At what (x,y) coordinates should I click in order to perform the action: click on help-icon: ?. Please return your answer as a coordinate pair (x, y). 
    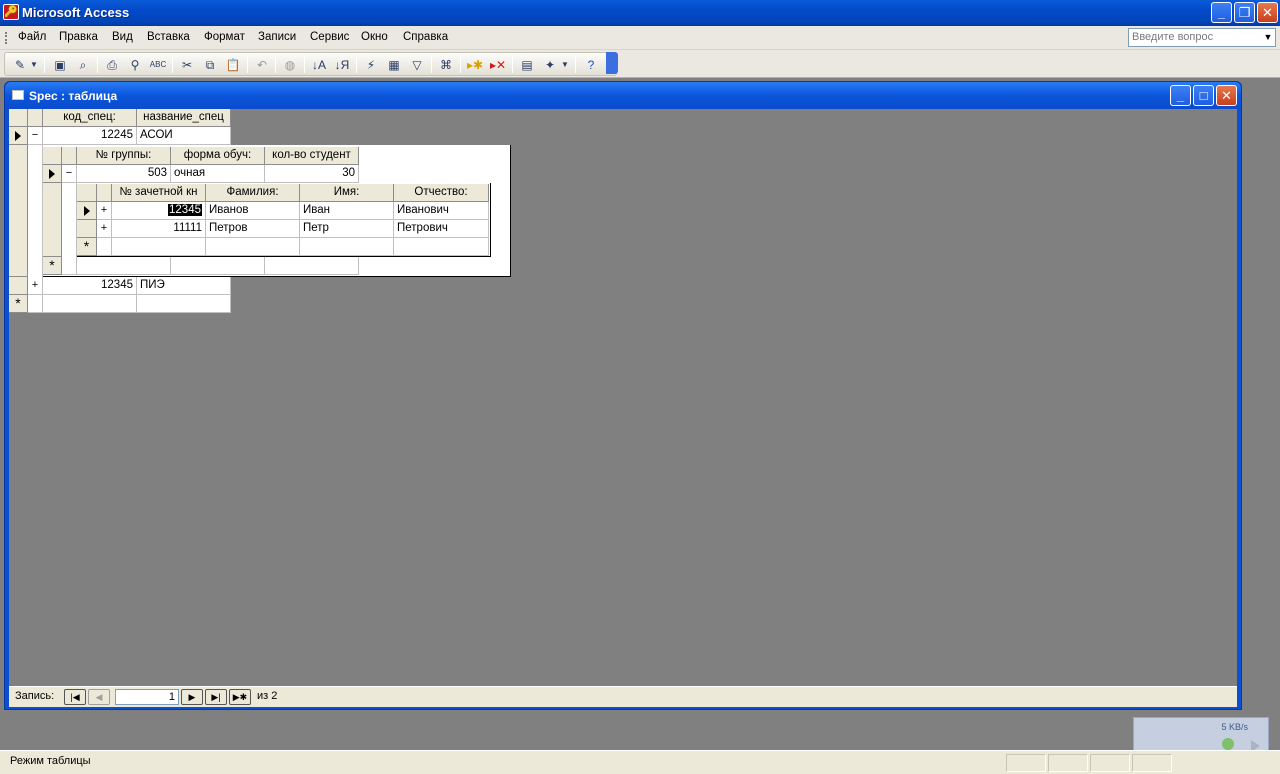
    Looking at the image, I should click on (591, 65).